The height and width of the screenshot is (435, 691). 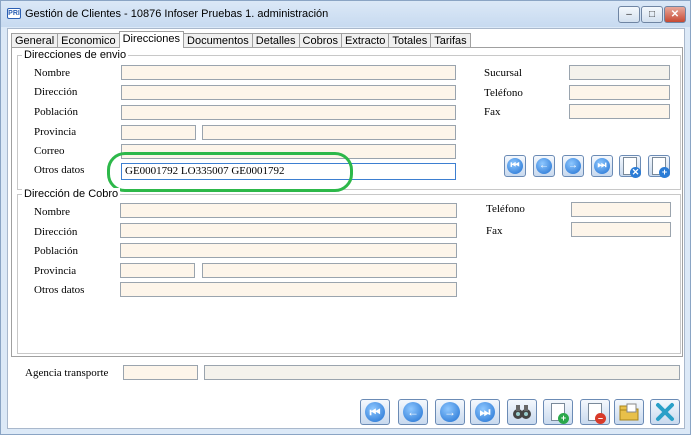 I want to click on envio-sucursal-label: Sucursal, so click(x=503, y=73).